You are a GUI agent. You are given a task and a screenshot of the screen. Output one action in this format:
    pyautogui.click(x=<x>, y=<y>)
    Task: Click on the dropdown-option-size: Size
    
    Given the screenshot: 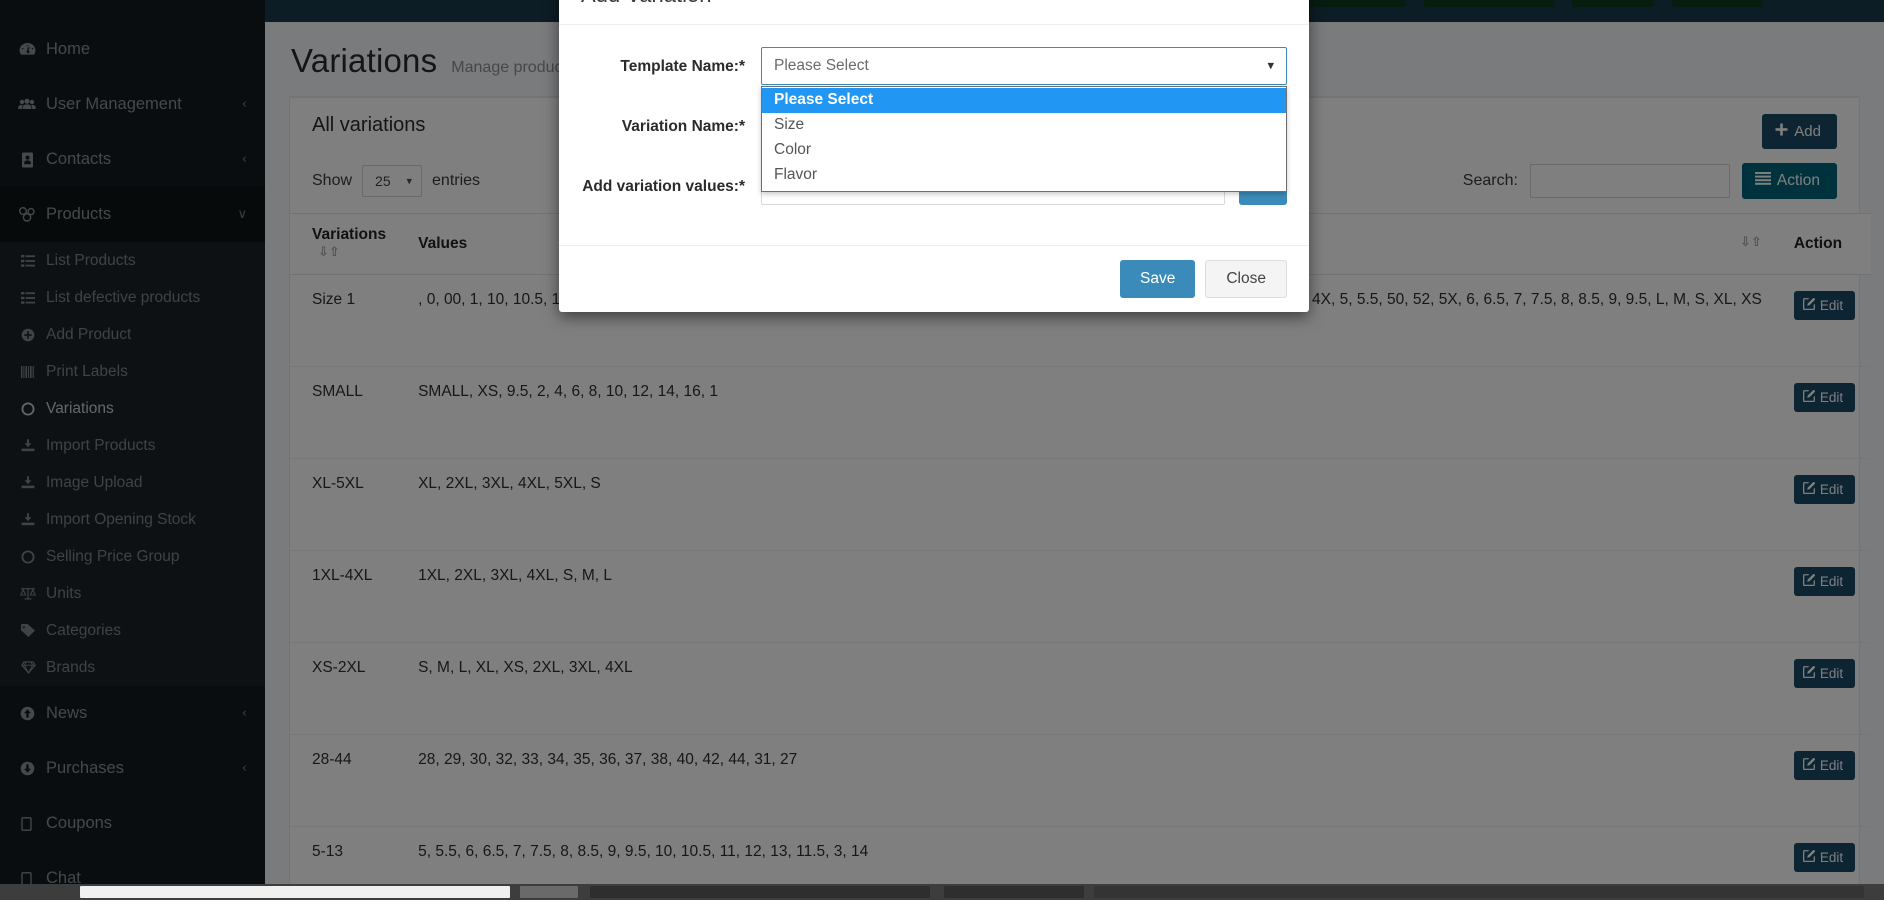 What is the action you would take?
    pyautogui.click(x=1024, y=125)
    